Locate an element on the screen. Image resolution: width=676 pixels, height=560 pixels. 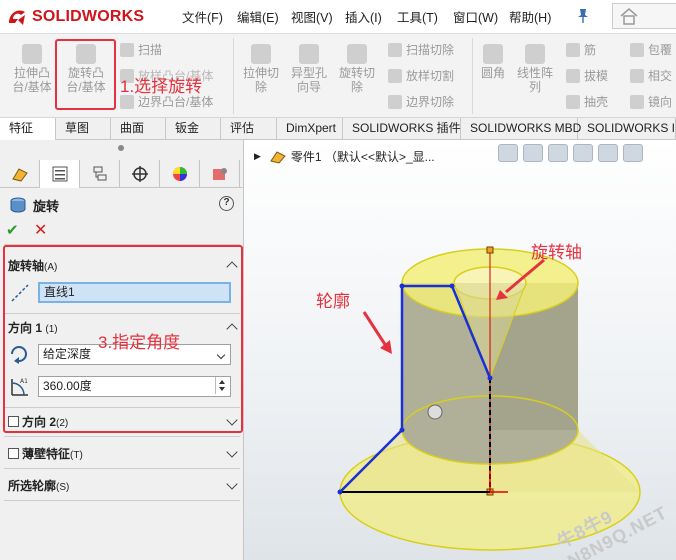
selected-contours-header: 所选轮廓(S) is located at coordinates (122, 486).